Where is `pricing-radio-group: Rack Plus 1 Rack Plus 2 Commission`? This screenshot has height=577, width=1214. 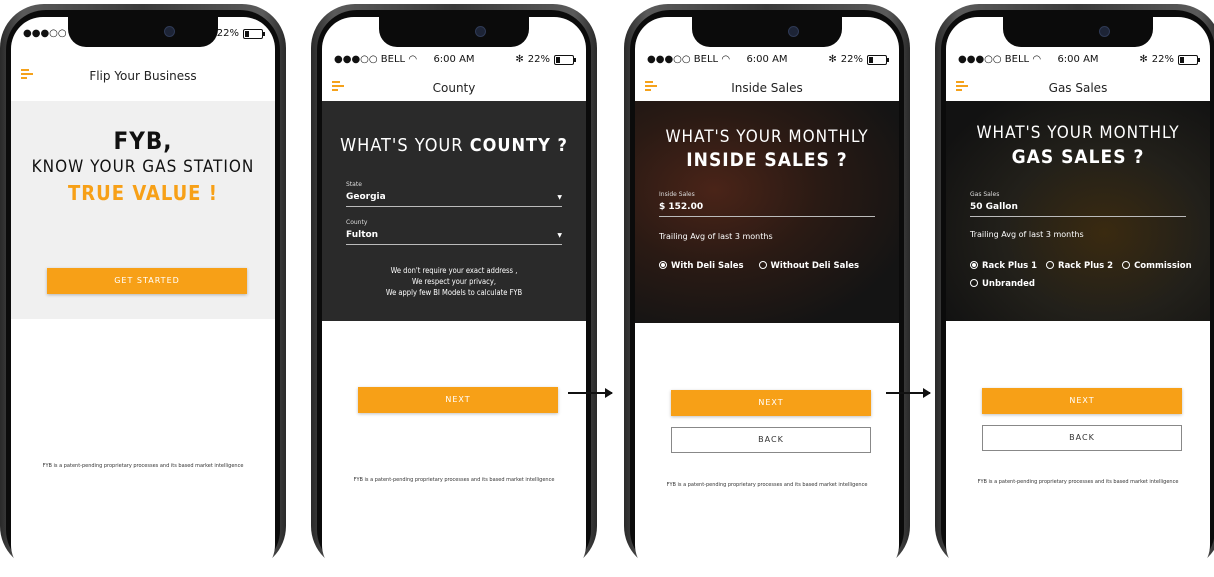 pricing-radio-group: Rack Plus 1 Rack Plus 2 Commission is located at coordinates (1088, 265).